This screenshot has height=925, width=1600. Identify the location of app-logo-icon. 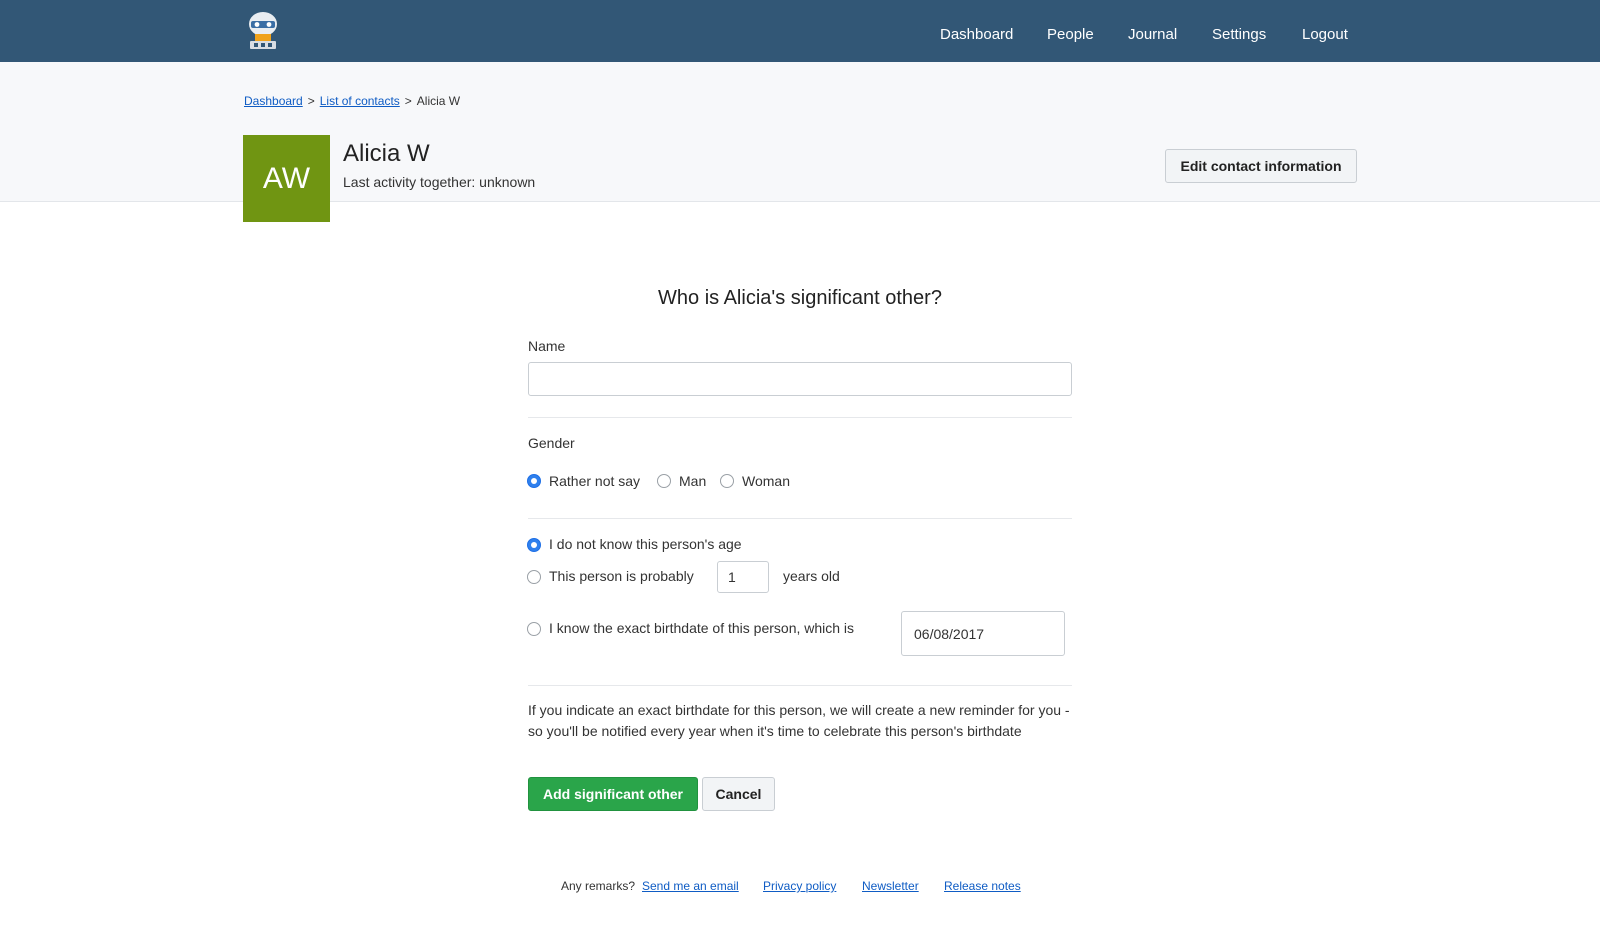
(263, 32).